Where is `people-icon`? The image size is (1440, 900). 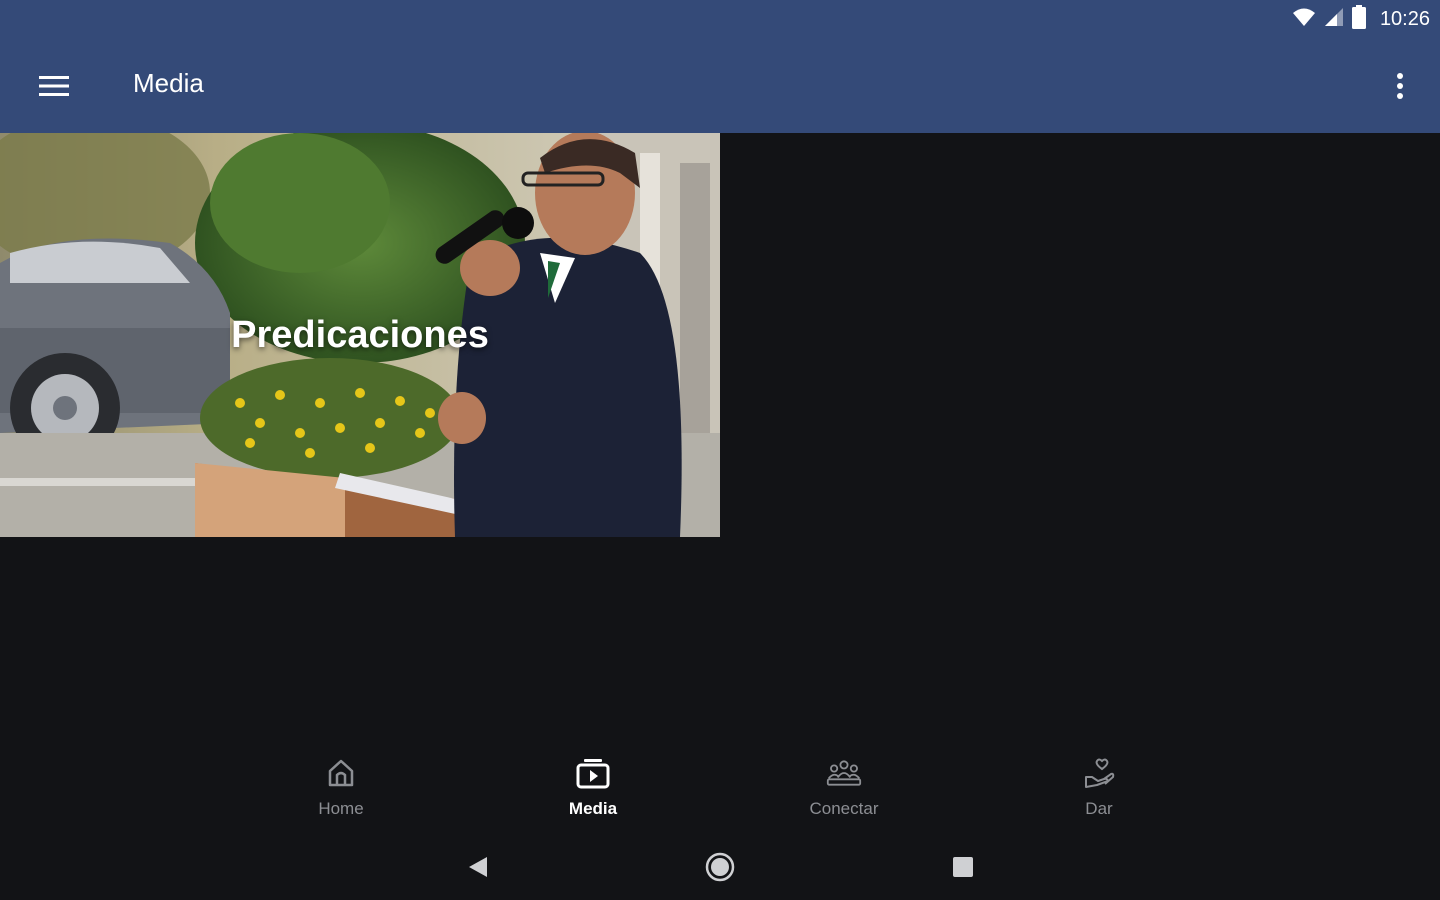
people-icon is located at coordinates (844, 773).